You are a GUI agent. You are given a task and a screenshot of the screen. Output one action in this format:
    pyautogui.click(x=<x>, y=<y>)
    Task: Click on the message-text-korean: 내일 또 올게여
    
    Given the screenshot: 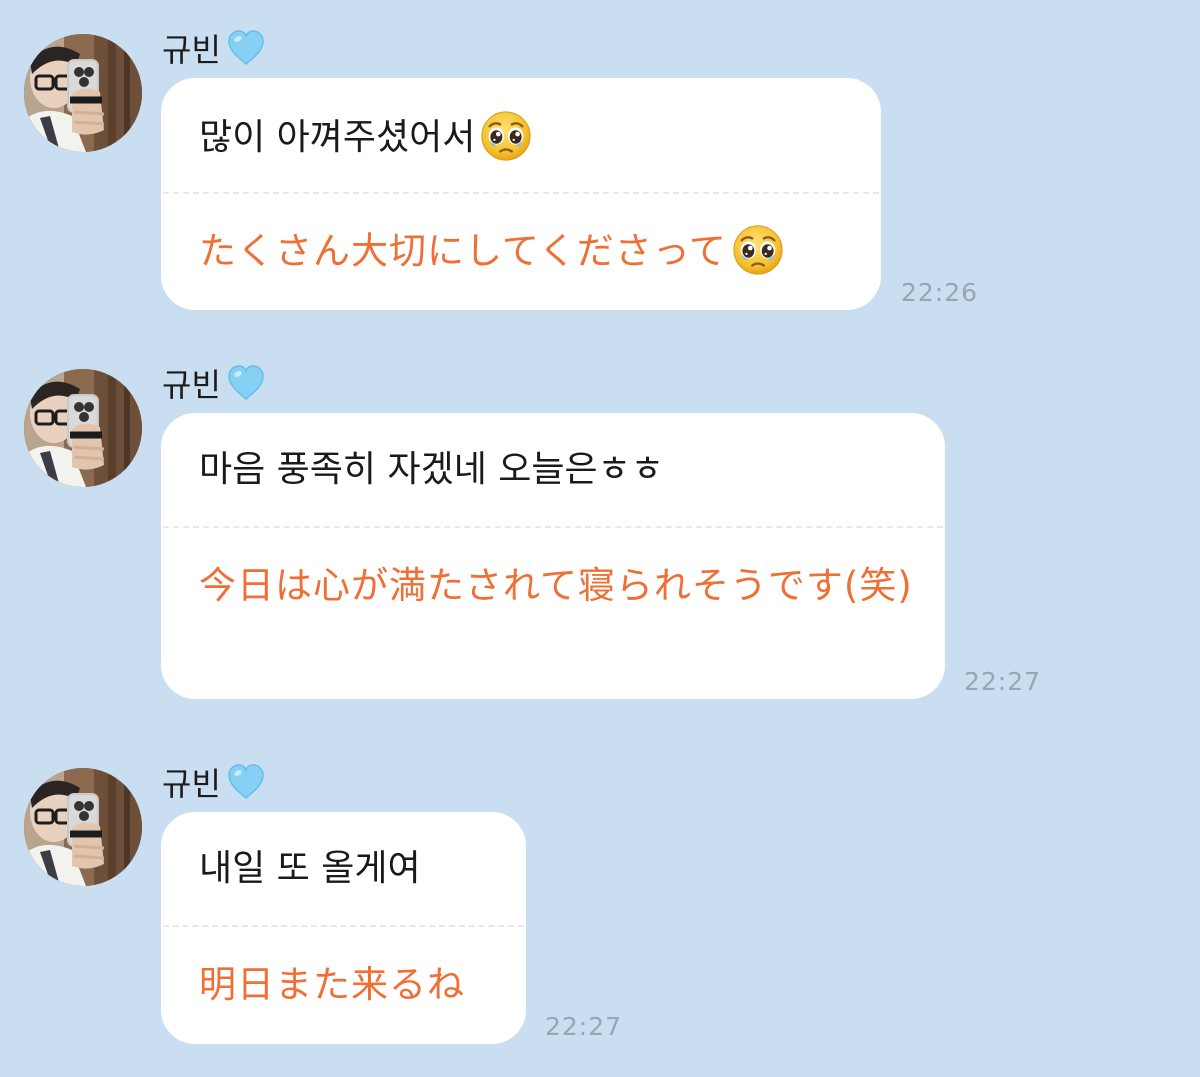 What is the action you would take?
    pyautogui.click(x=310, y=868)
    